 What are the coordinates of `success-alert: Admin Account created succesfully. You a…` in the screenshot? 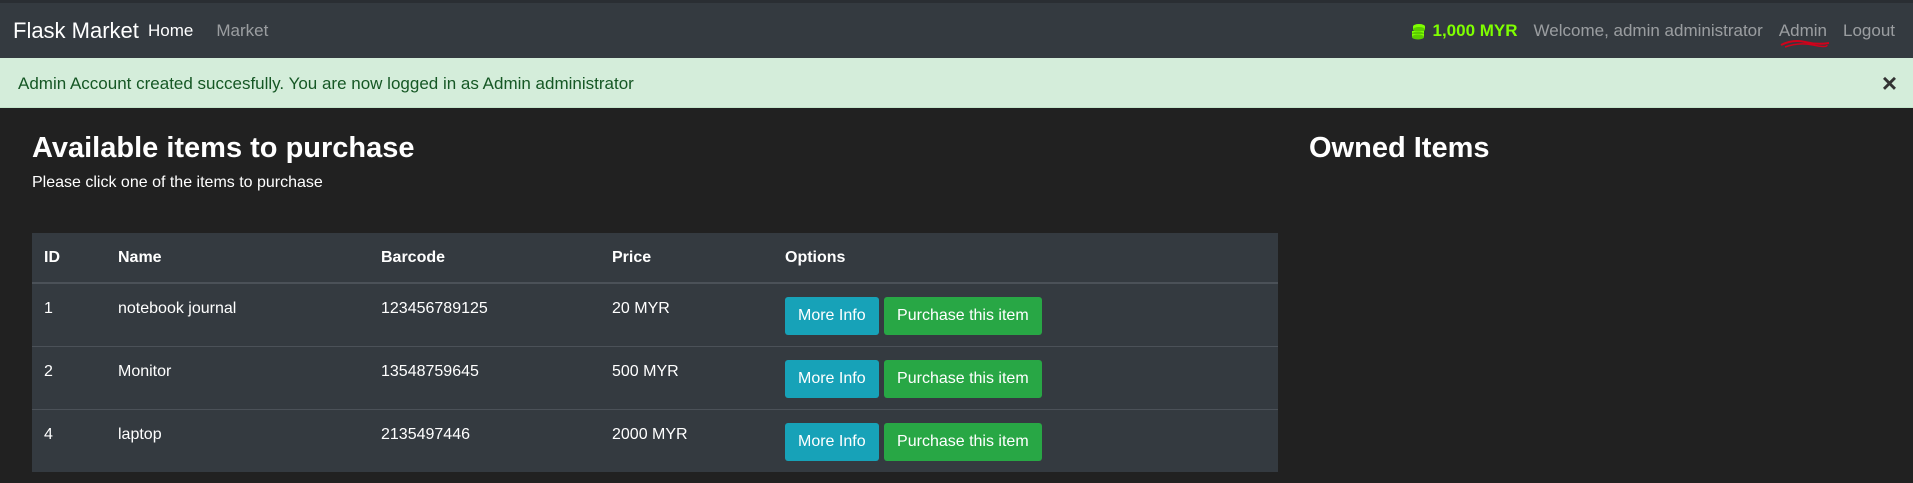 It's located at (956, 83).